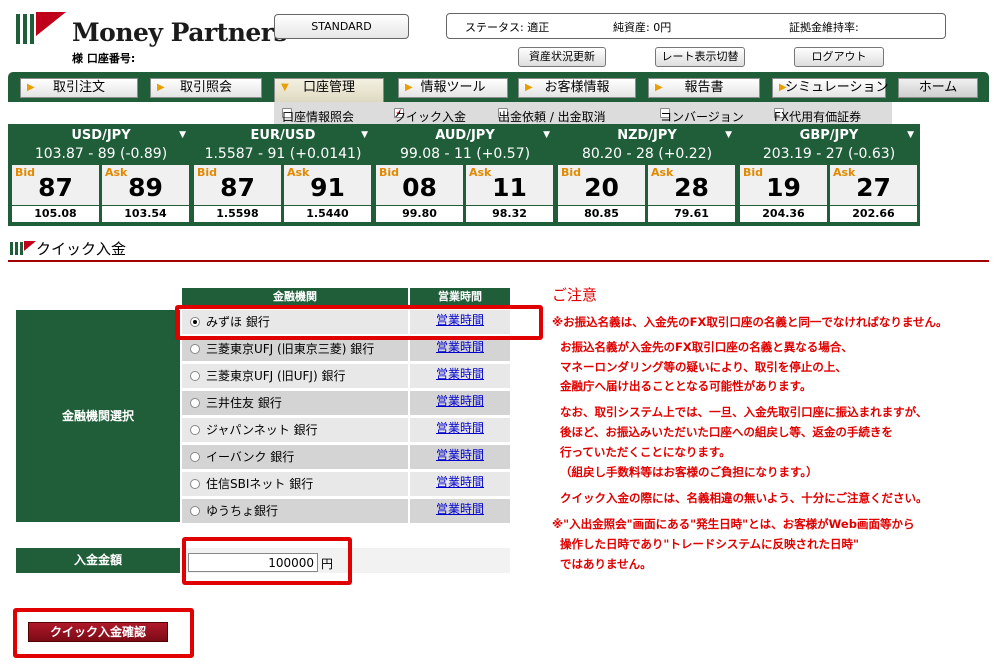  What do you see at coordinates (691, 214) in the screenshot?
I see `low-value: 79.61` at bounding box center [691, 214].